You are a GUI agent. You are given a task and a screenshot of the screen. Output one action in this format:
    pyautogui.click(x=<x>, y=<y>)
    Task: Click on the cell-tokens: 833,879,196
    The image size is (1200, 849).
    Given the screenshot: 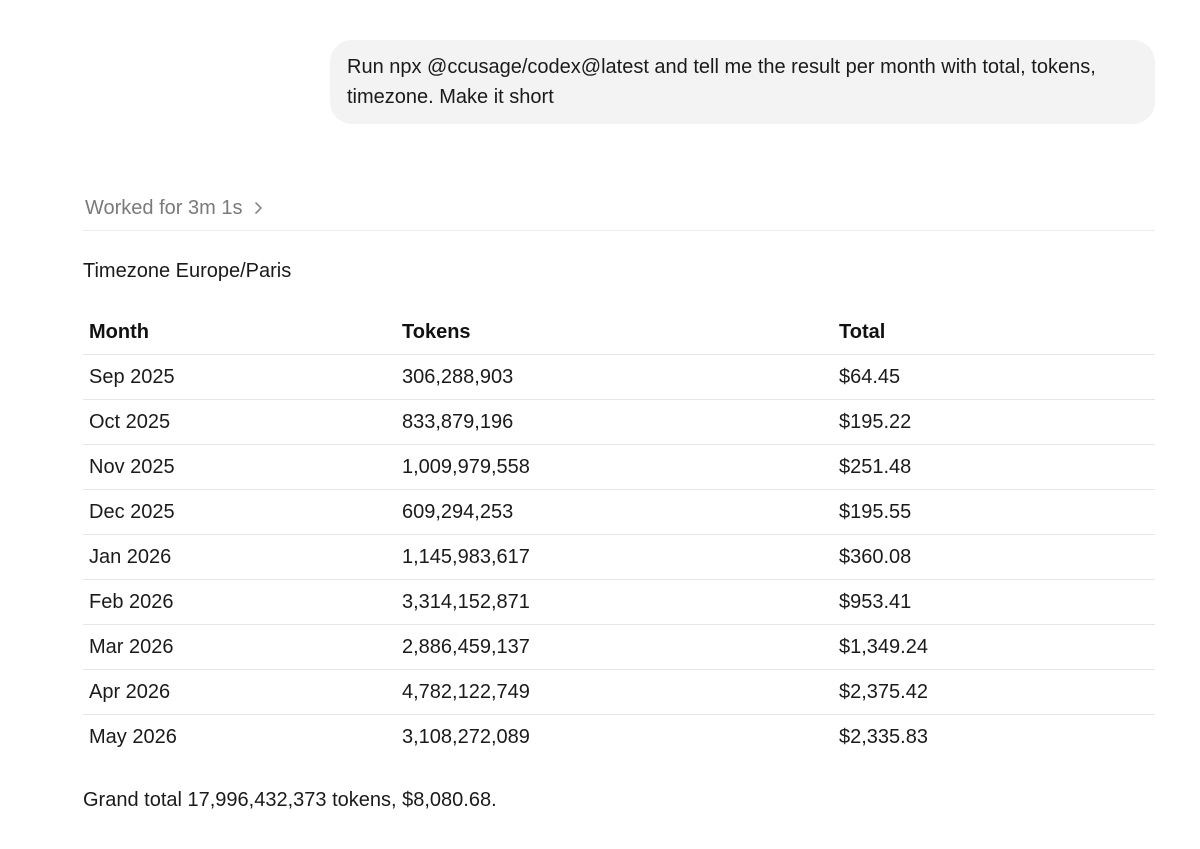 What is the action you would take?
    pyautogui.click(x=614, y=422)
    